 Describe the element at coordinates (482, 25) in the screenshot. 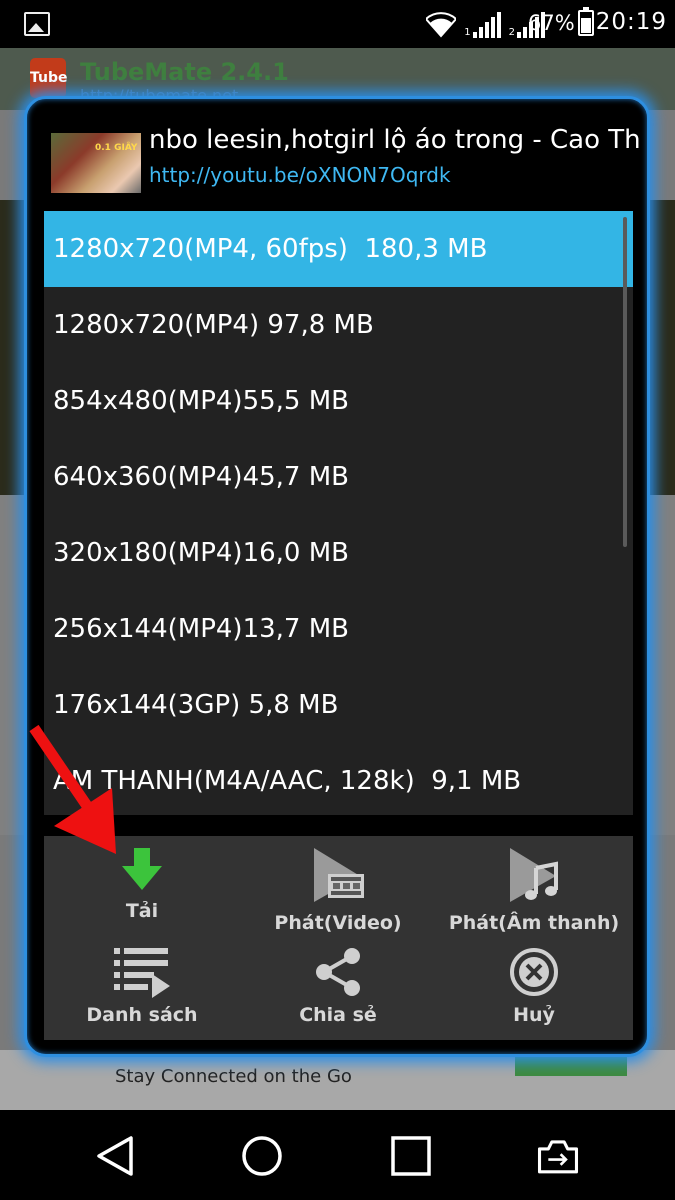

I see `sim1-signal-icon: 1` at that location.